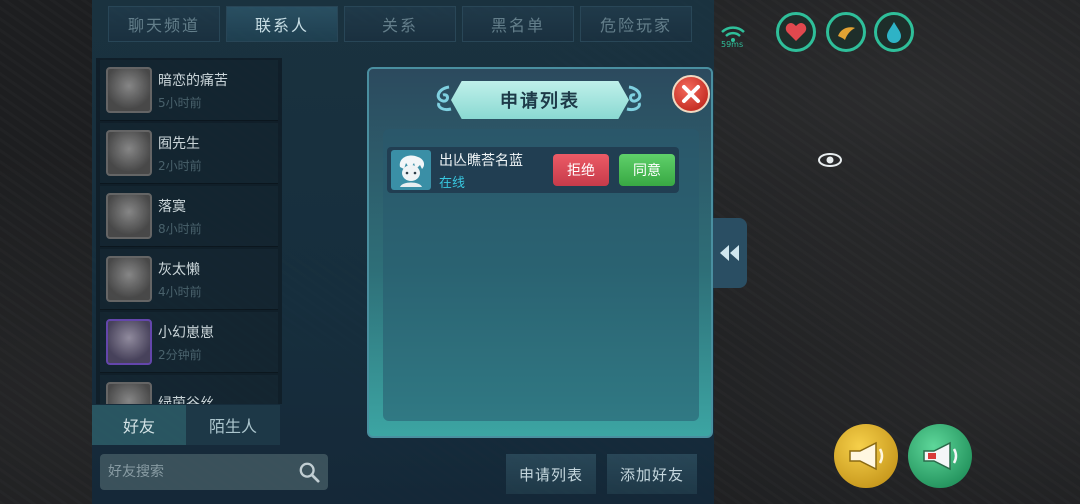  I want to click on contact-last-seen: 5小时前, so click(180, 102).